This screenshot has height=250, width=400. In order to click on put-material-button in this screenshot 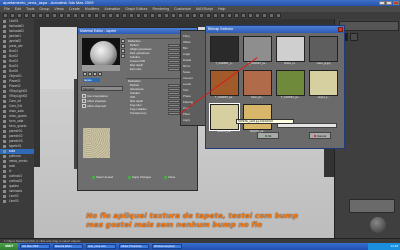, I will do `click(90, 74)`.